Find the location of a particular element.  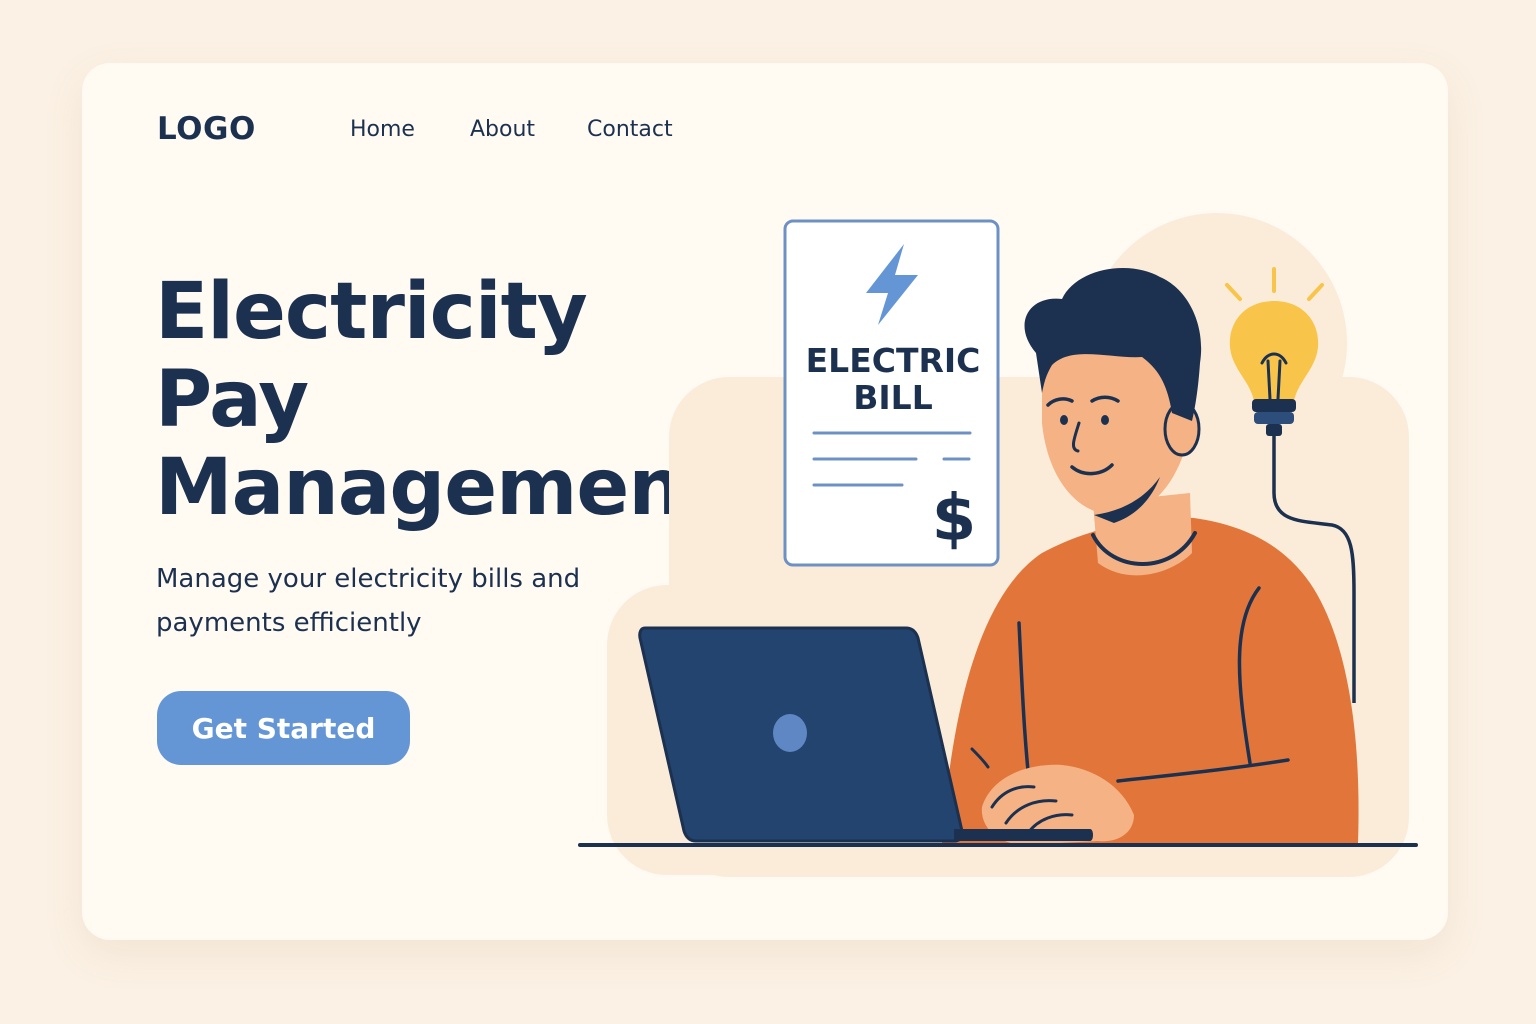

bill-title-line-1: ELECTRIC is located at coordinates (893, 360).